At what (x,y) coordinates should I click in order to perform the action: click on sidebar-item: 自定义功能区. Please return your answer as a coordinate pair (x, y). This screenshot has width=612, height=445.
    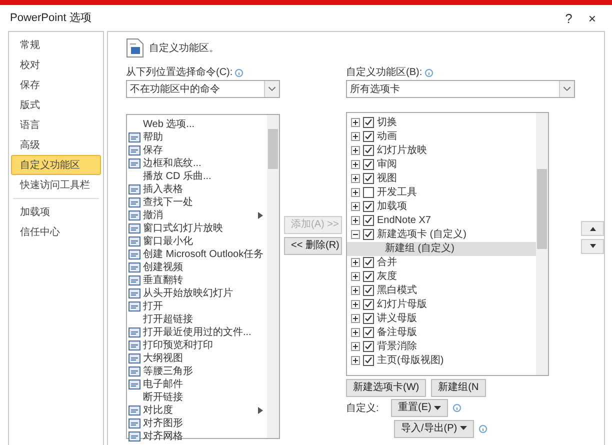
    Looking at the image, I should click on (56, 165).